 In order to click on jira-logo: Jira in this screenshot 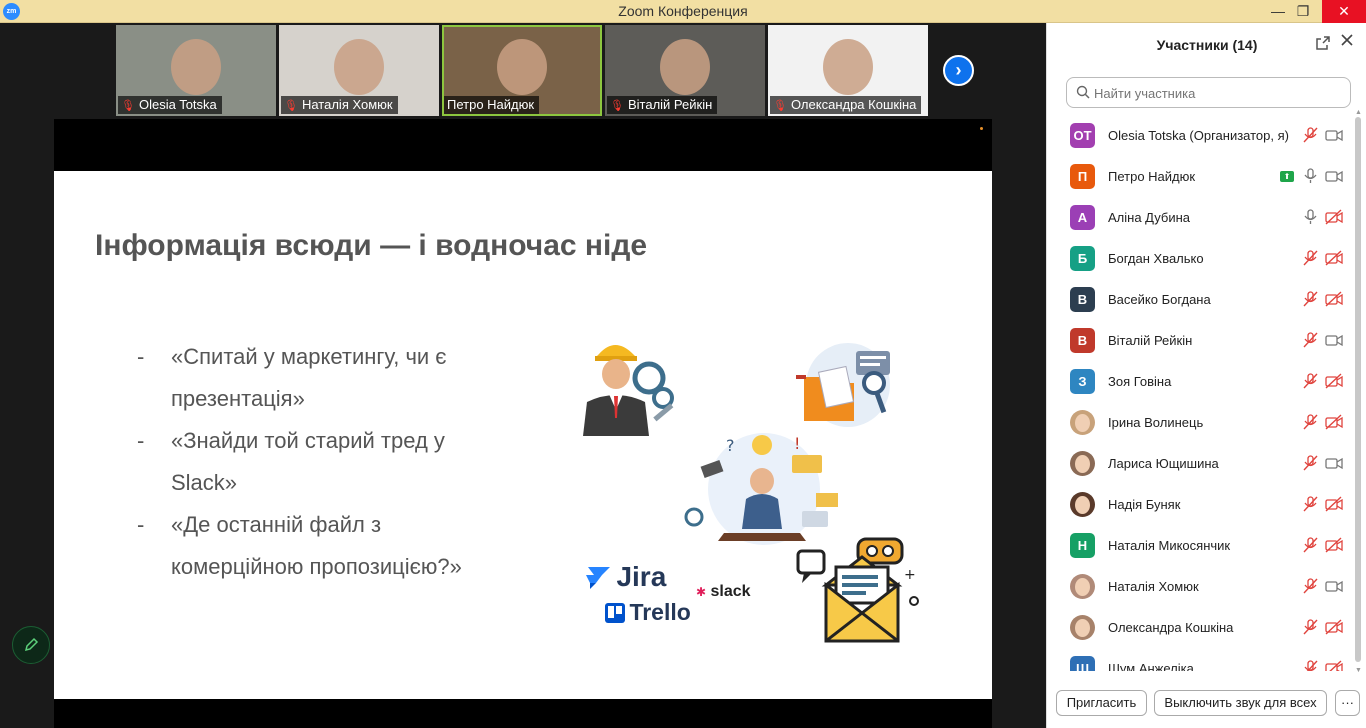, I will do `click(624, 577)`.